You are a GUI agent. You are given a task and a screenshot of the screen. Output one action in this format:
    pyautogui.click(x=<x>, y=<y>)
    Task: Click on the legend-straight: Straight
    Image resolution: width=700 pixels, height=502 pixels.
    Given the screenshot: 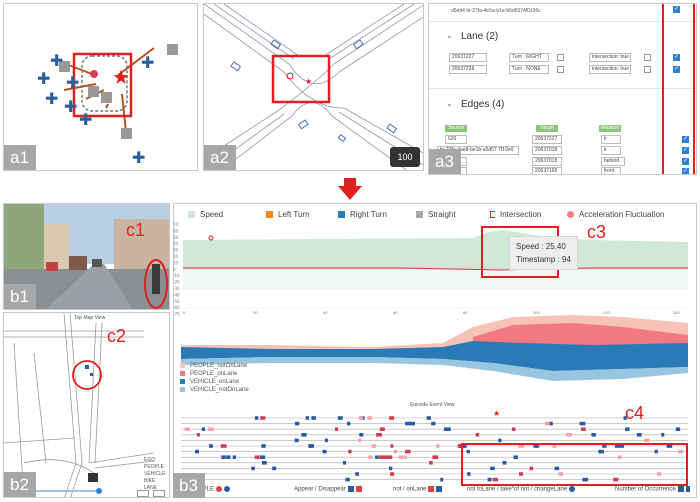 What is the action you would take?
    pyautogui.click(x=436, y=214)
    